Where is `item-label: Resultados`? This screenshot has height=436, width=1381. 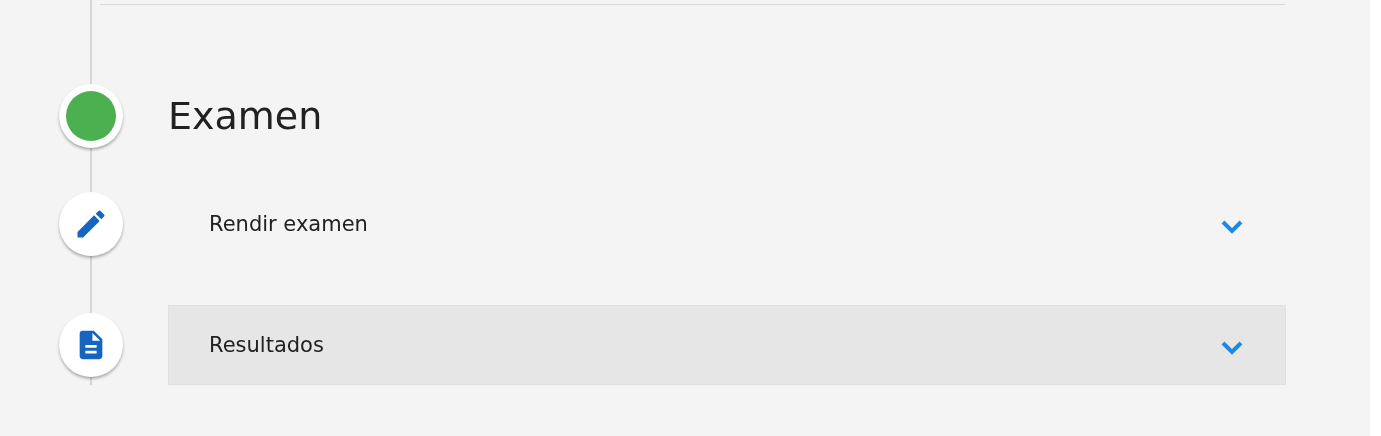
item-label: Resultados is located at coordinates (266, 345).